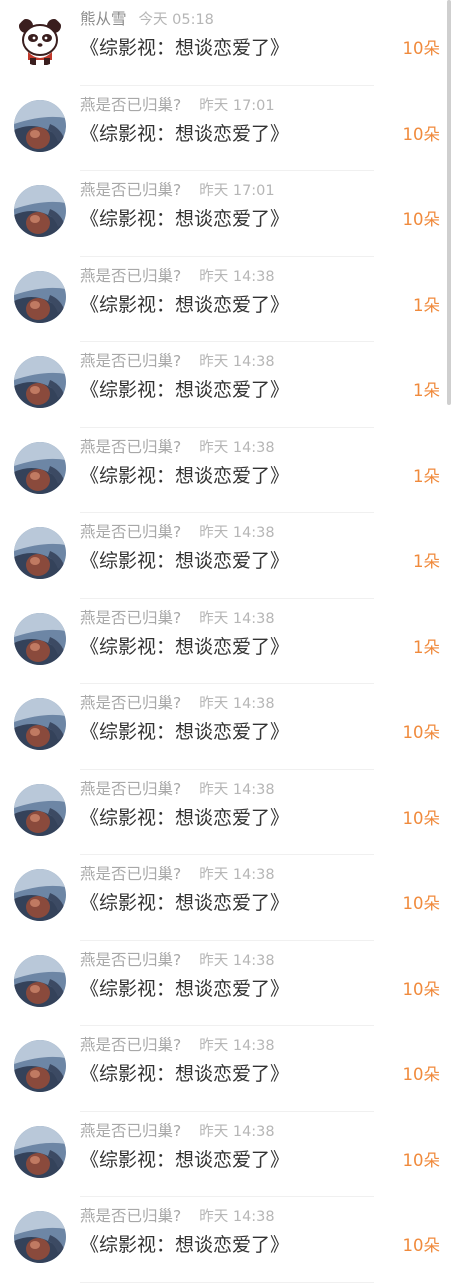 The width and height of the screenshot is (454, 1283). I want to click on message-row: 熊从雪 今天 05:18 《综影视：想谈恋爱了》 10朵, so click(227, 43).